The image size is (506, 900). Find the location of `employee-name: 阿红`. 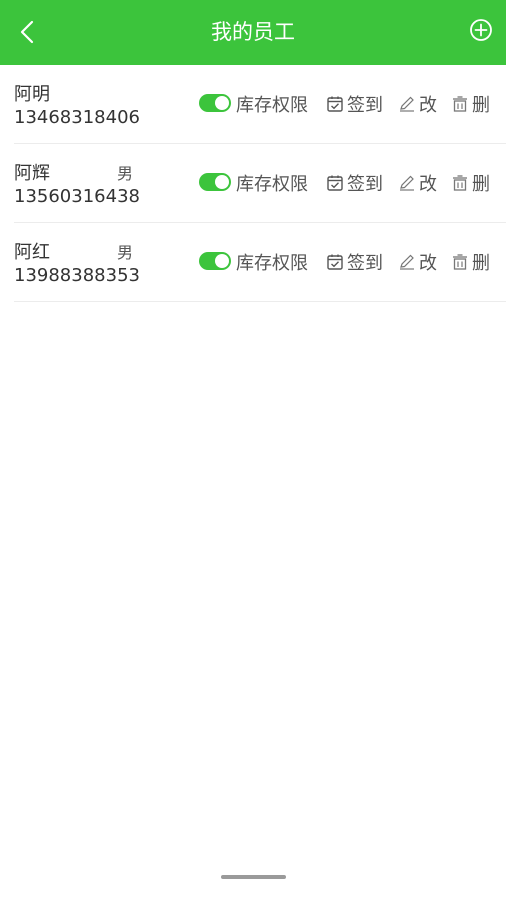

employee-name: 阿红 is located at coordinates (32, 252).